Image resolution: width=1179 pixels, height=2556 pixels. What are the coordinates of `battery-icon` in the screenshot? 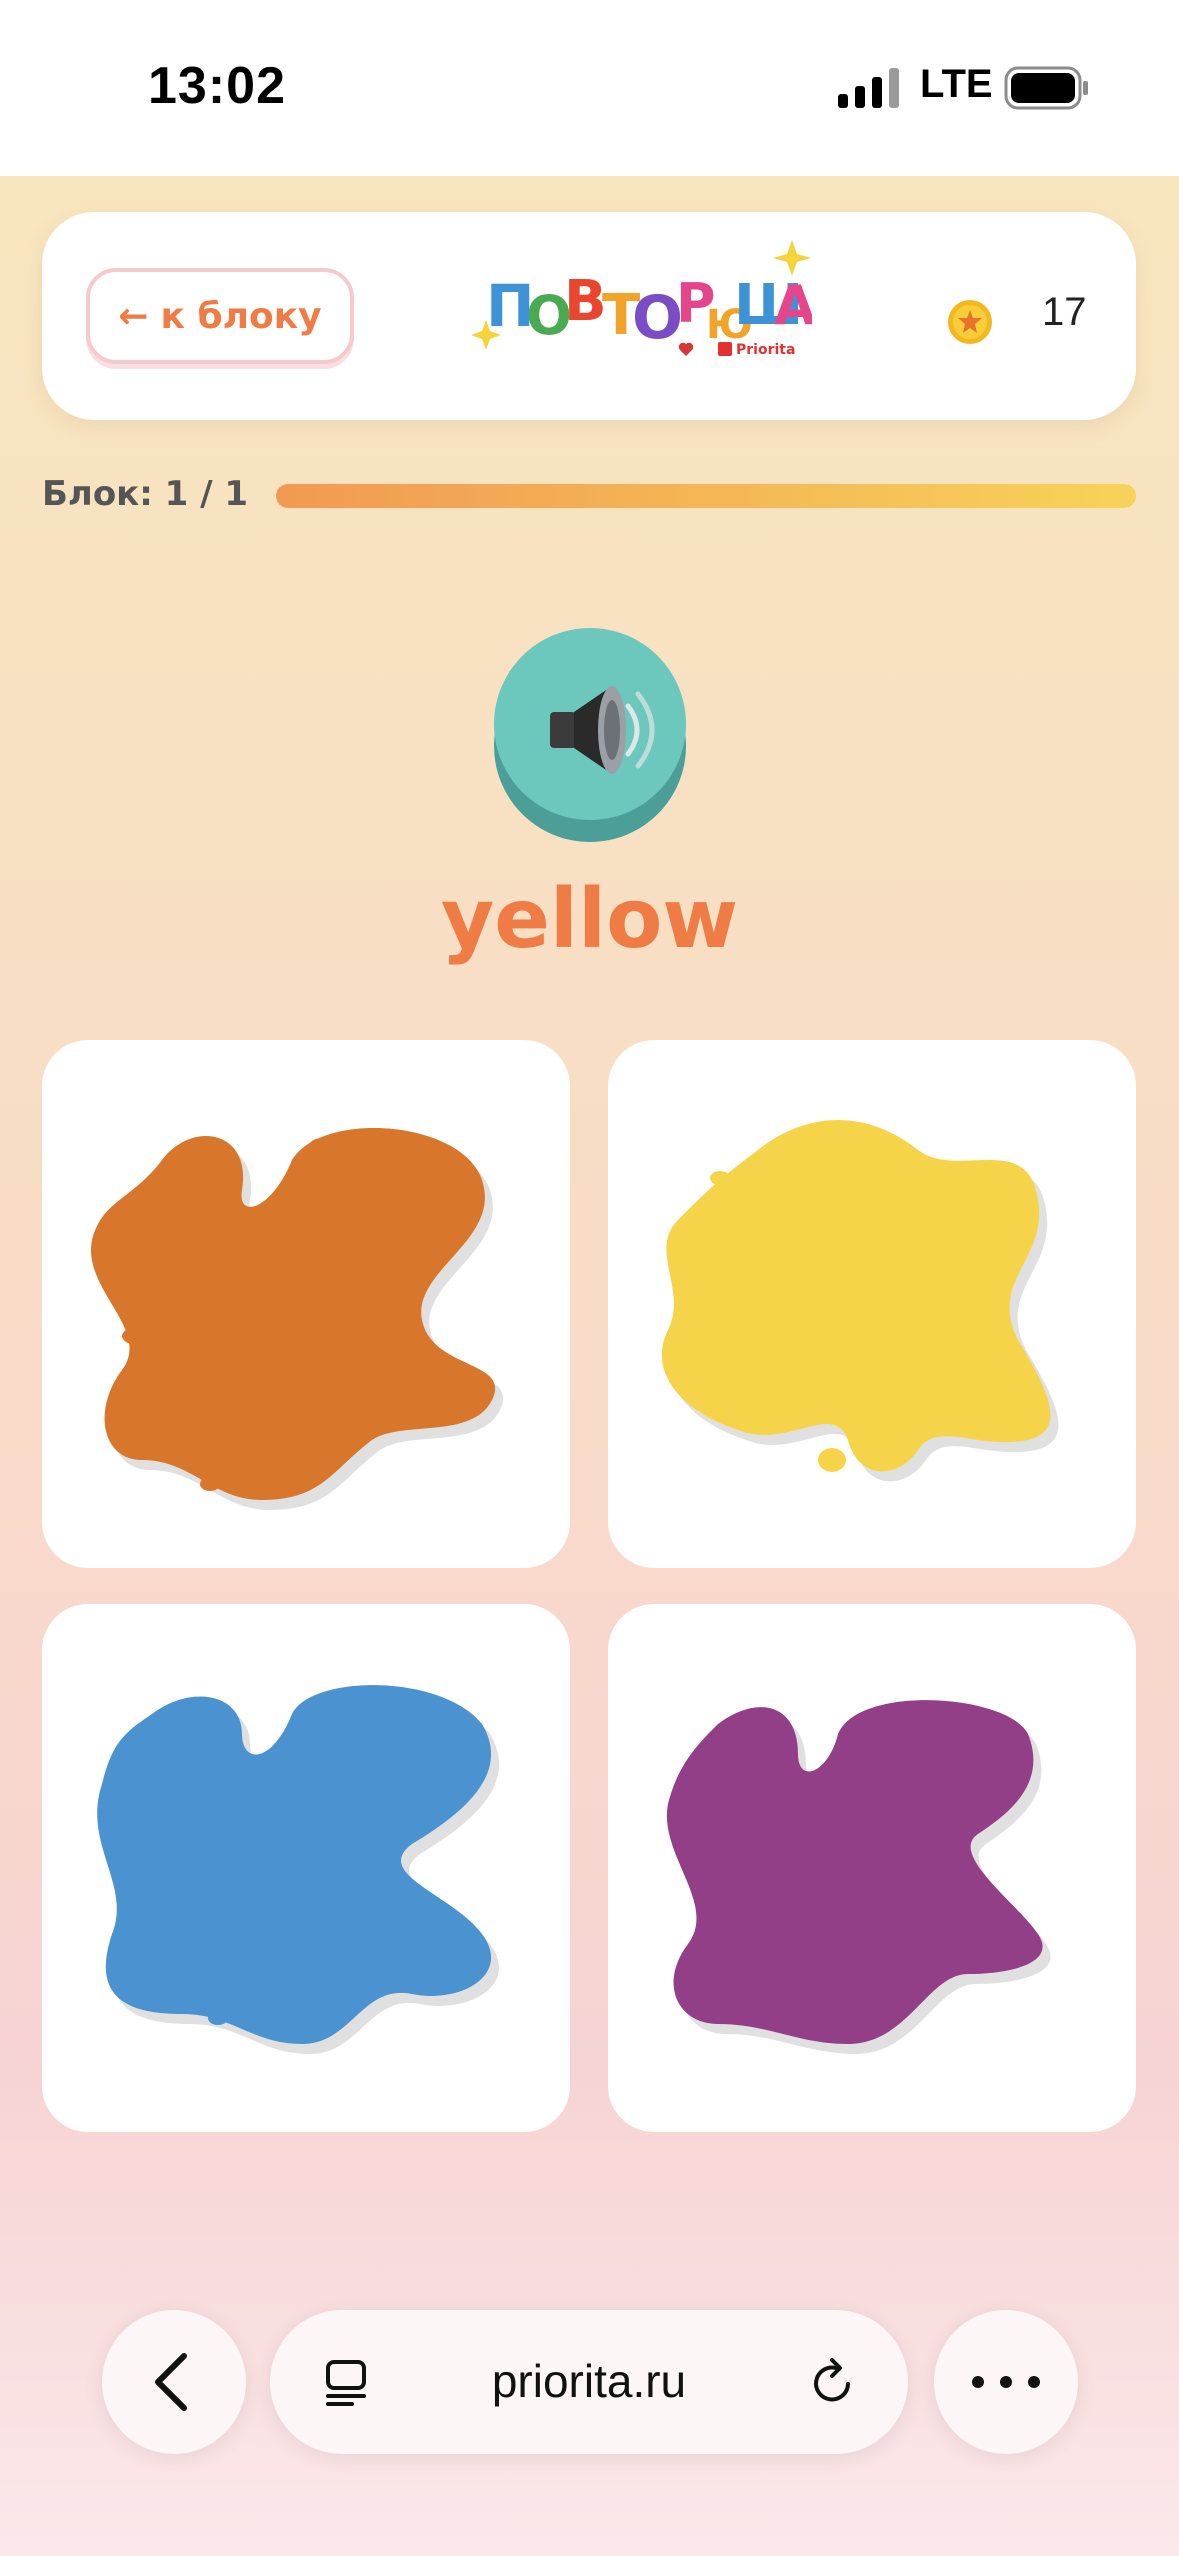 It's located at (1046, 88).